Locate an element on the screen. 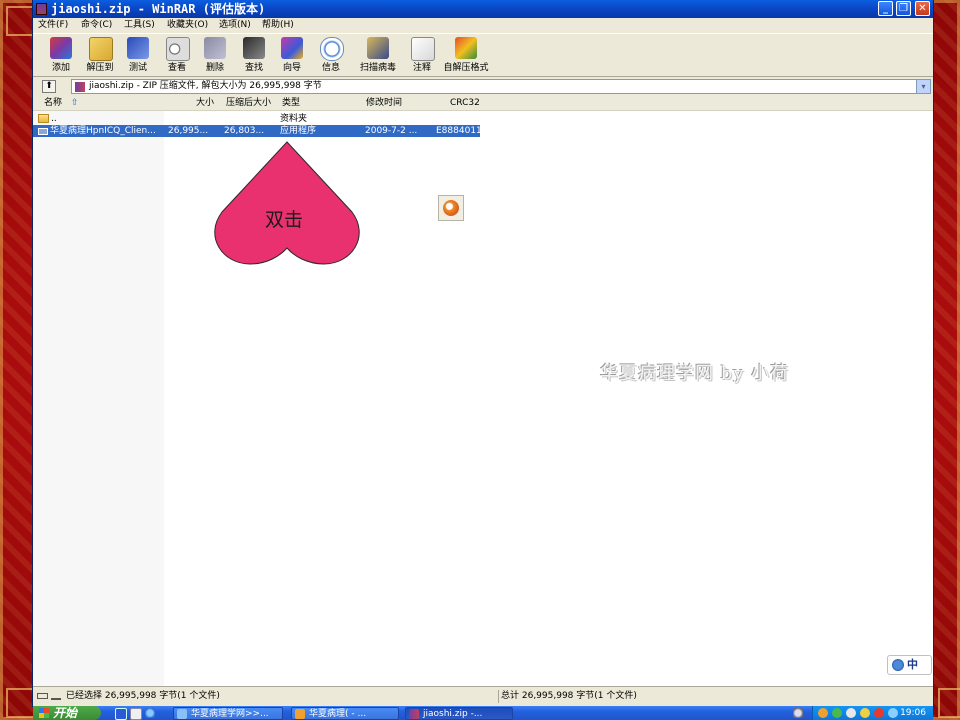 This screenshot has height=720, width=960. window-title: jiaoshi.zip - WinRAR (评估版本) is located at coordinates (158, 9).